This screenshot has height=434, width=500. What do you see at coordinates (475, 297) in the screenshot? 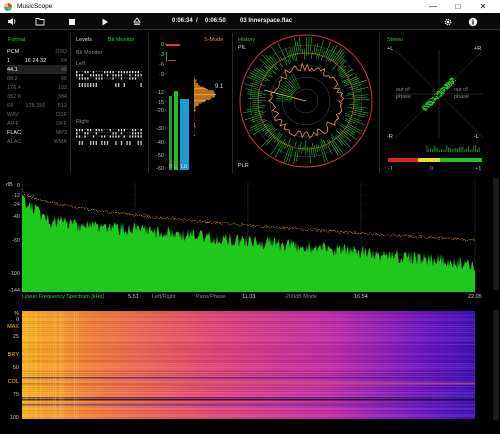
I see `svg-text: 22.05` at bounding box center [475, 297].